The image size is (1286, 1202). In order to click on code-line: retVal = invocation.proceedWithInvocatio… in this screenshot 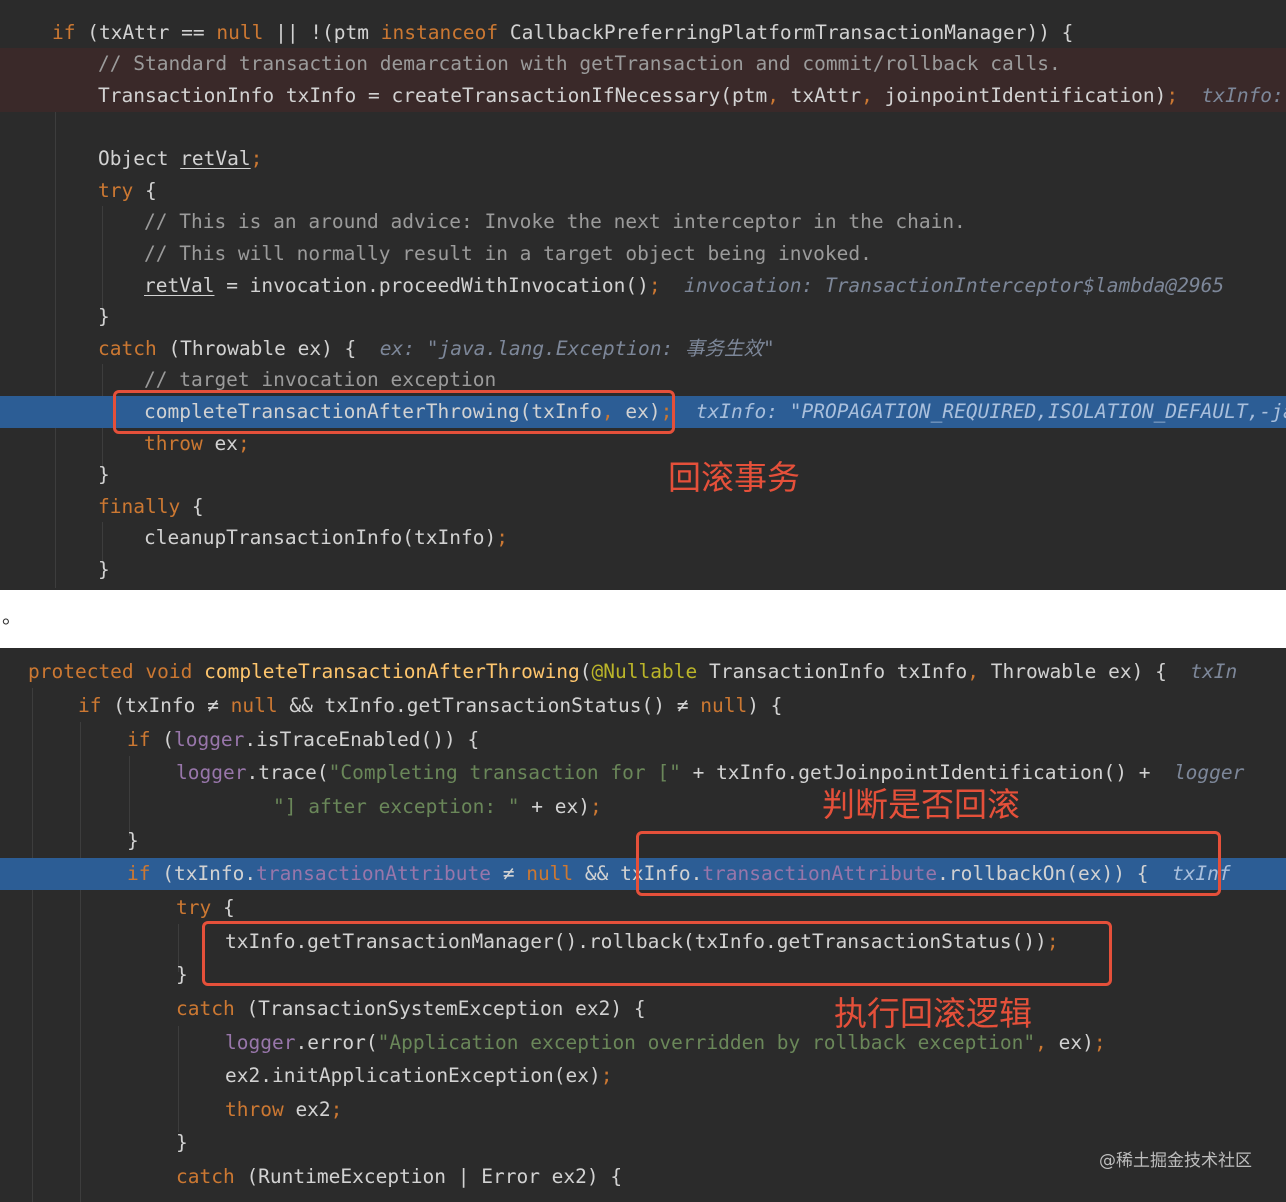, I will do `click(643, 286)`.